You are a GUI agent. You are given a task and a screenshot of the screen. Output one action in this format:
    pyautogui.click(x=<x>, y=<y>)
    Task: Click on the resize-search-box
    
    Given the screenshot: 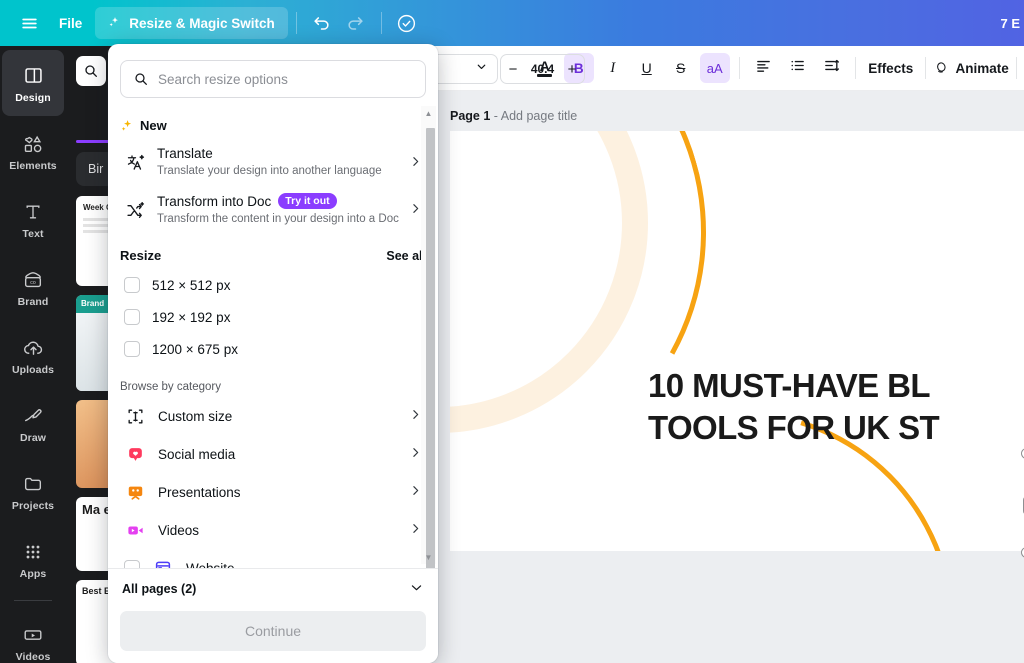 What is the action you would take?
    pyautogui.click(x=273, y=79)
    